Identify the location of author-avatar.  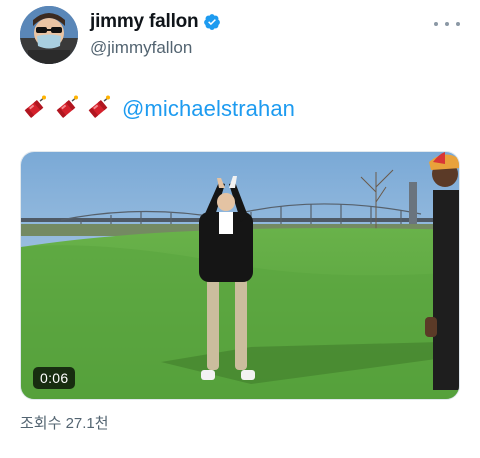
(49, 35).